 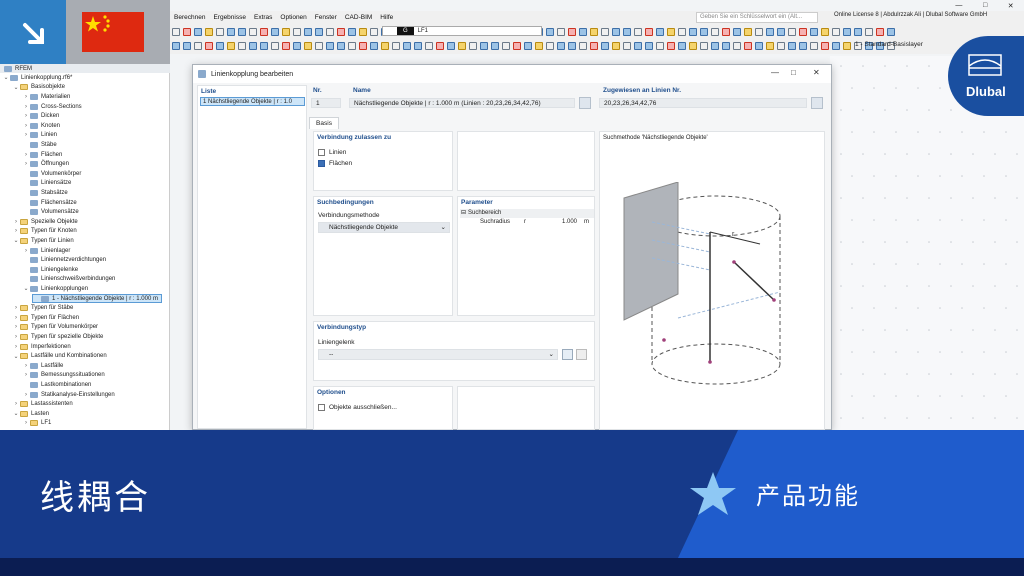 What do you see at coordinates (293, 17) in the screenshot?
I see `menu-optionen: Optionen` at bounding box center [293, 17].